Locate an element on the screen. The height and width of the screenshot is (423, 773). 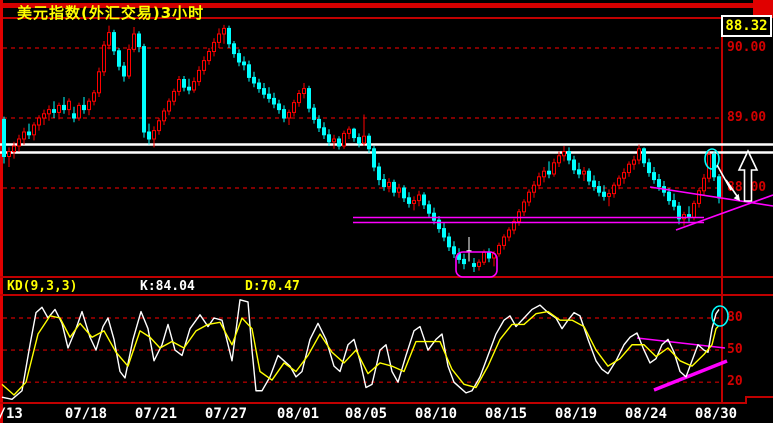
kd-top-circle is located at coordinates (720, 316).